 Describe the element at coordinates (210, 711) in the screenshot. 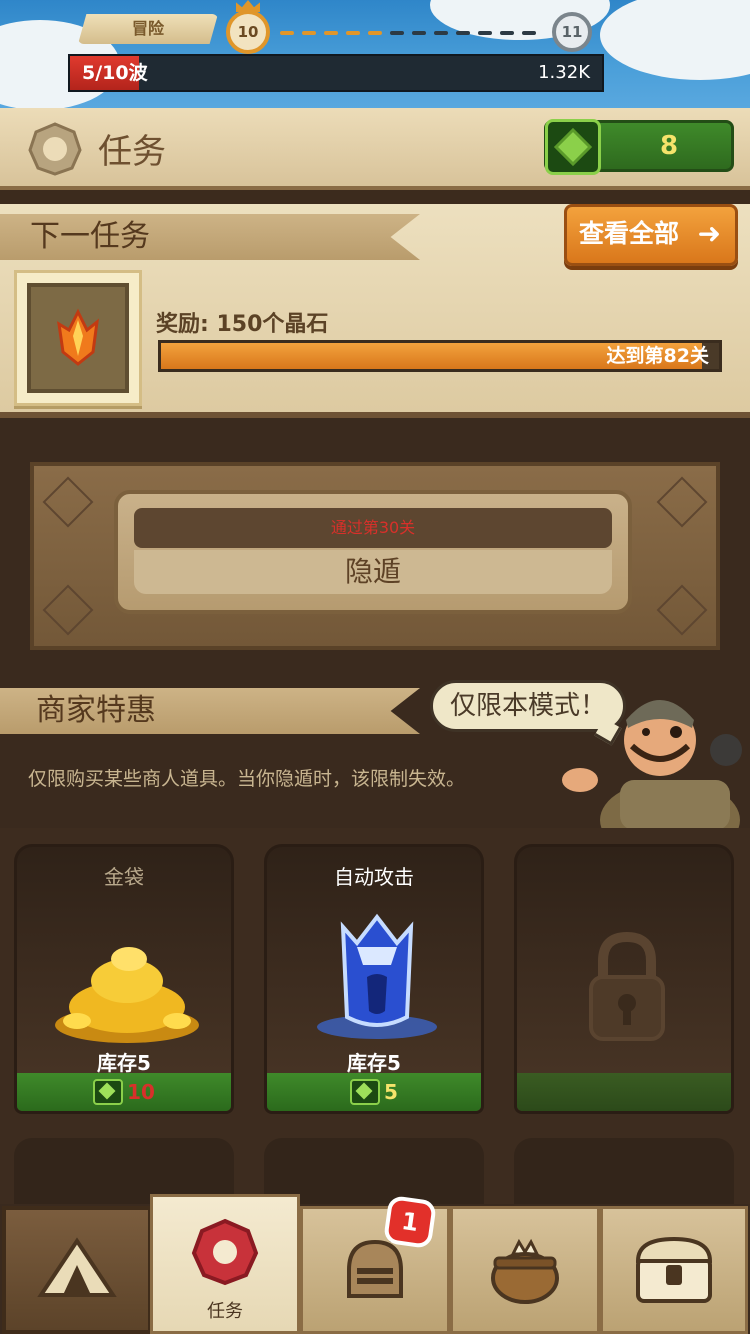

I see `merchant-ribbon: 商家特惠` at that location.